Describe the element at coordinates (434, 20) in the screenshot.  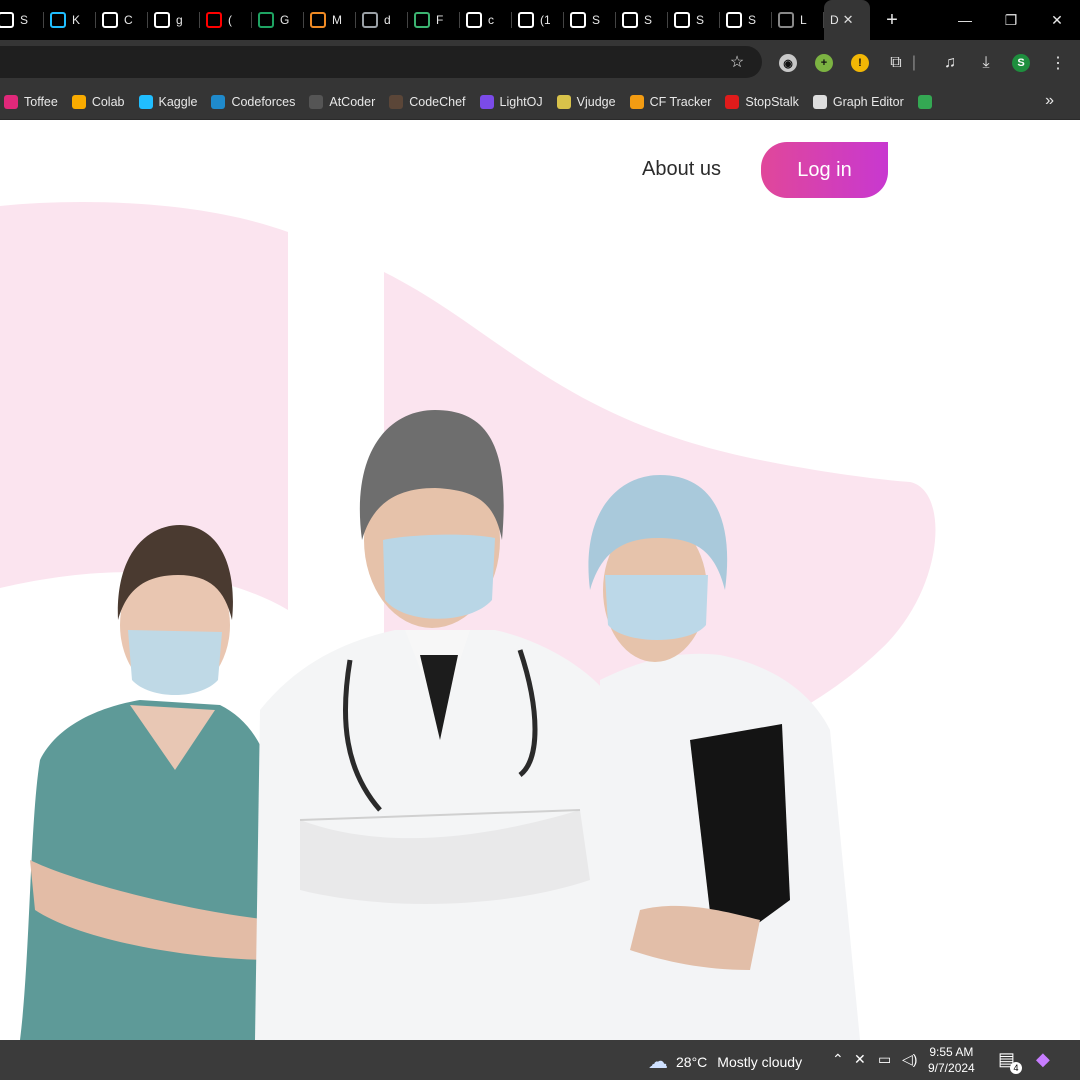
I see `tab-8: F` at that location.